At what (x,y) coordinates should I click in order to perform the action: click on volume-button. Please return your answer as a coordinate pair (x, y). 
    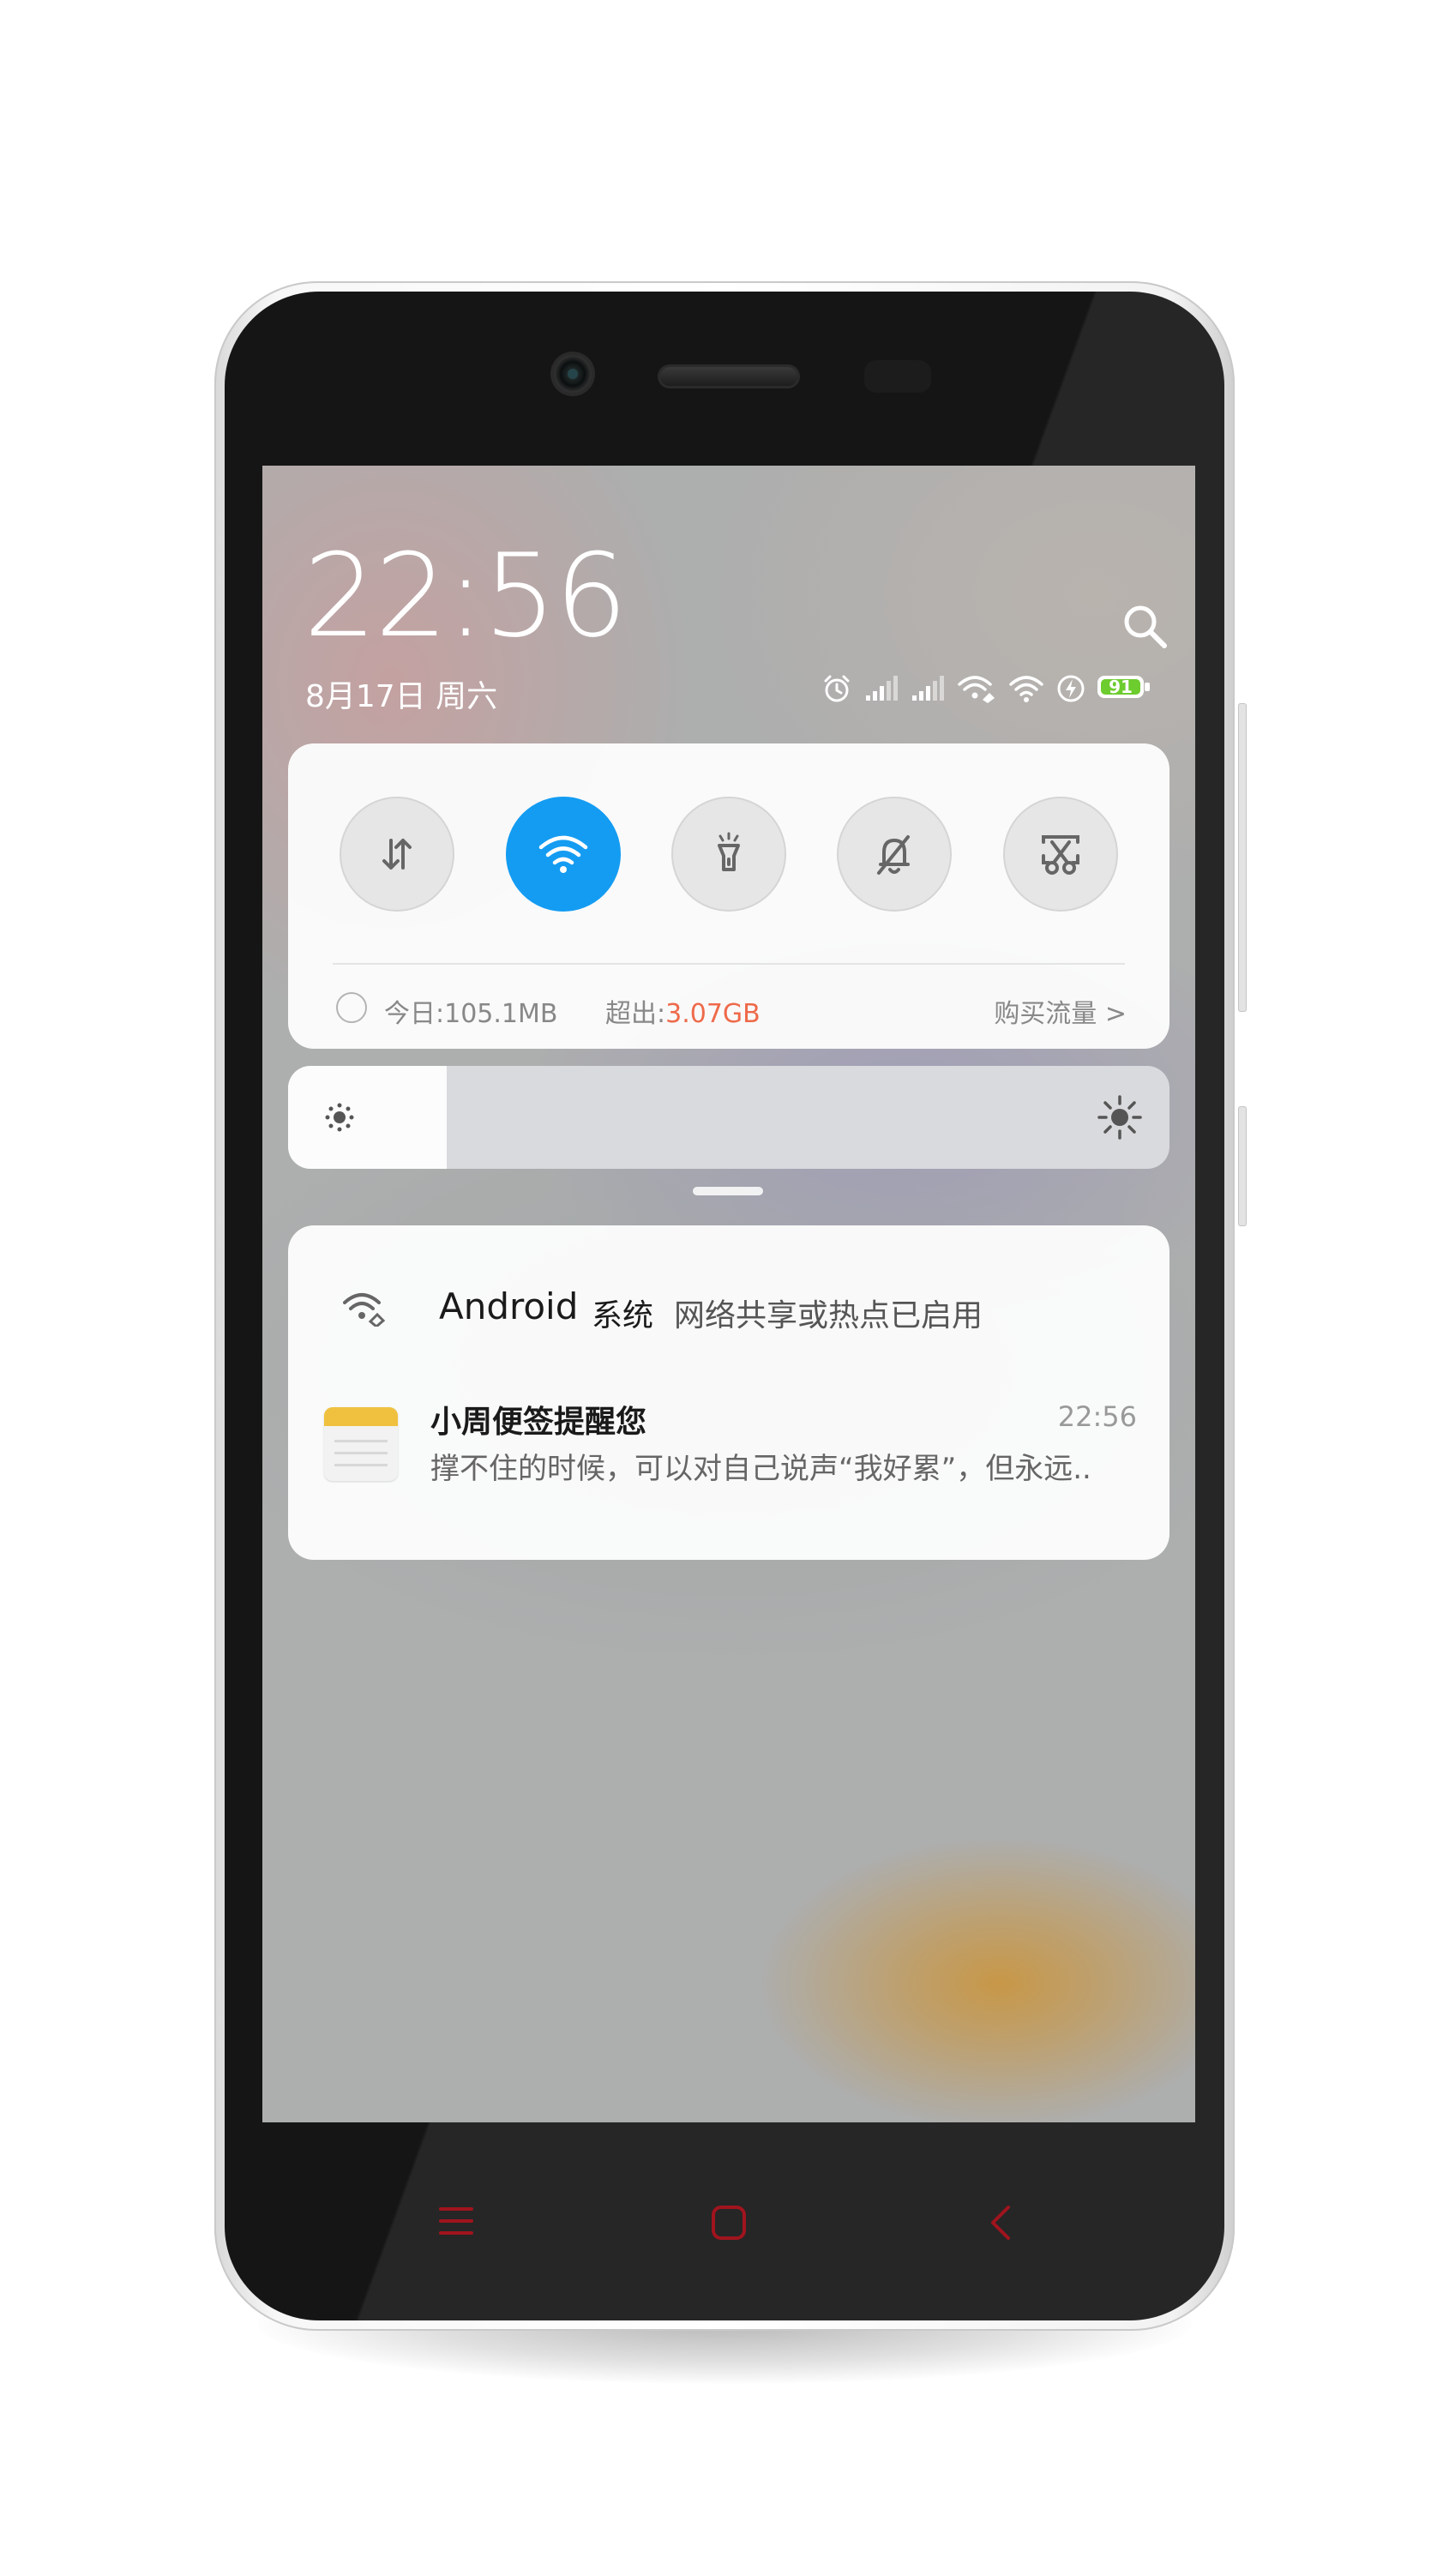
    Looking at the image, I should click on (1242, 857).